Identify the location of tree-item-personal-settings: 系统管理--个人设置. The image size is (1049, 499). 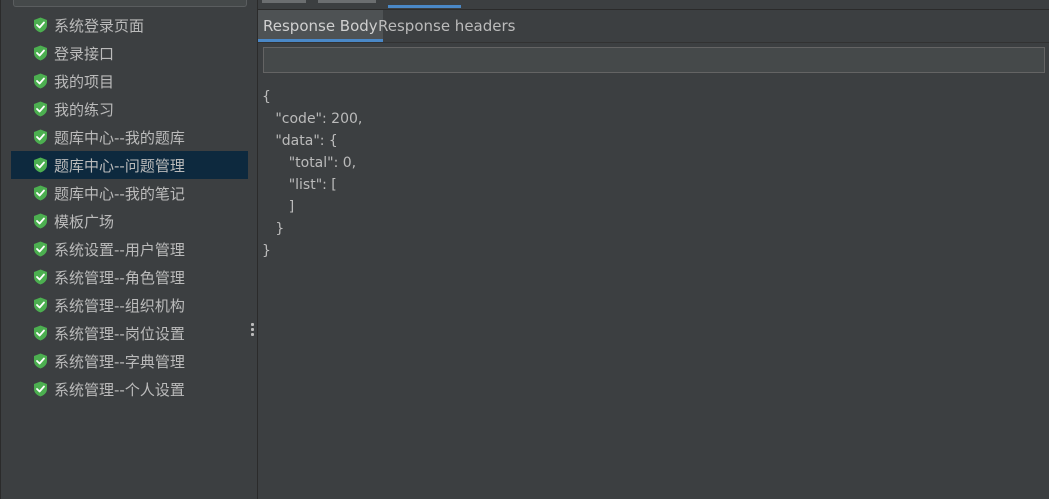
(130, 389).